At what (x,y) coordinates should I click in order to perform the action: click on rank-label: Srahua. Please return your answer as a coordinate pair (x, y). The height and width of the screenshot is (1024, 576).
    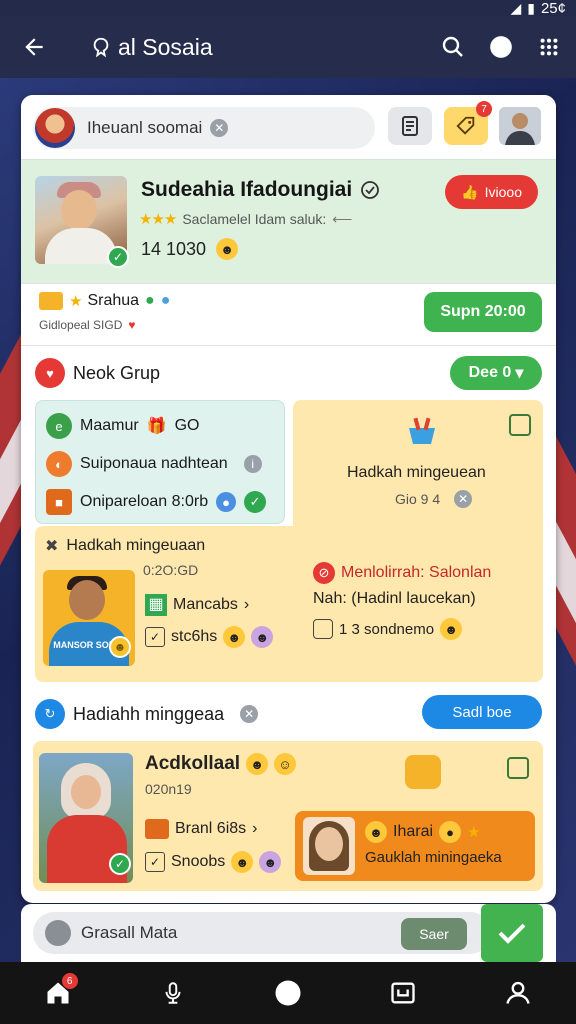
    Looking at the image, I should click on (113, 300).